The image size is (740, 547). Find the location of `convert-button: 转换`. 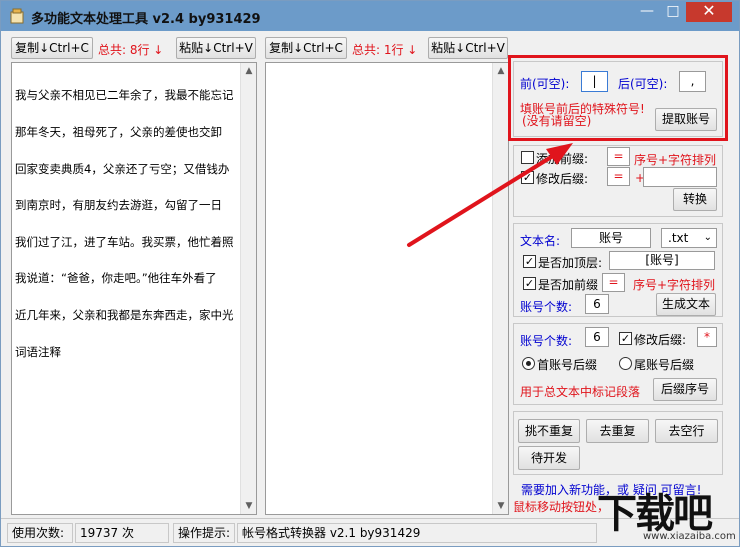

convert-button: 转换 is located at coordinates (695, 199).